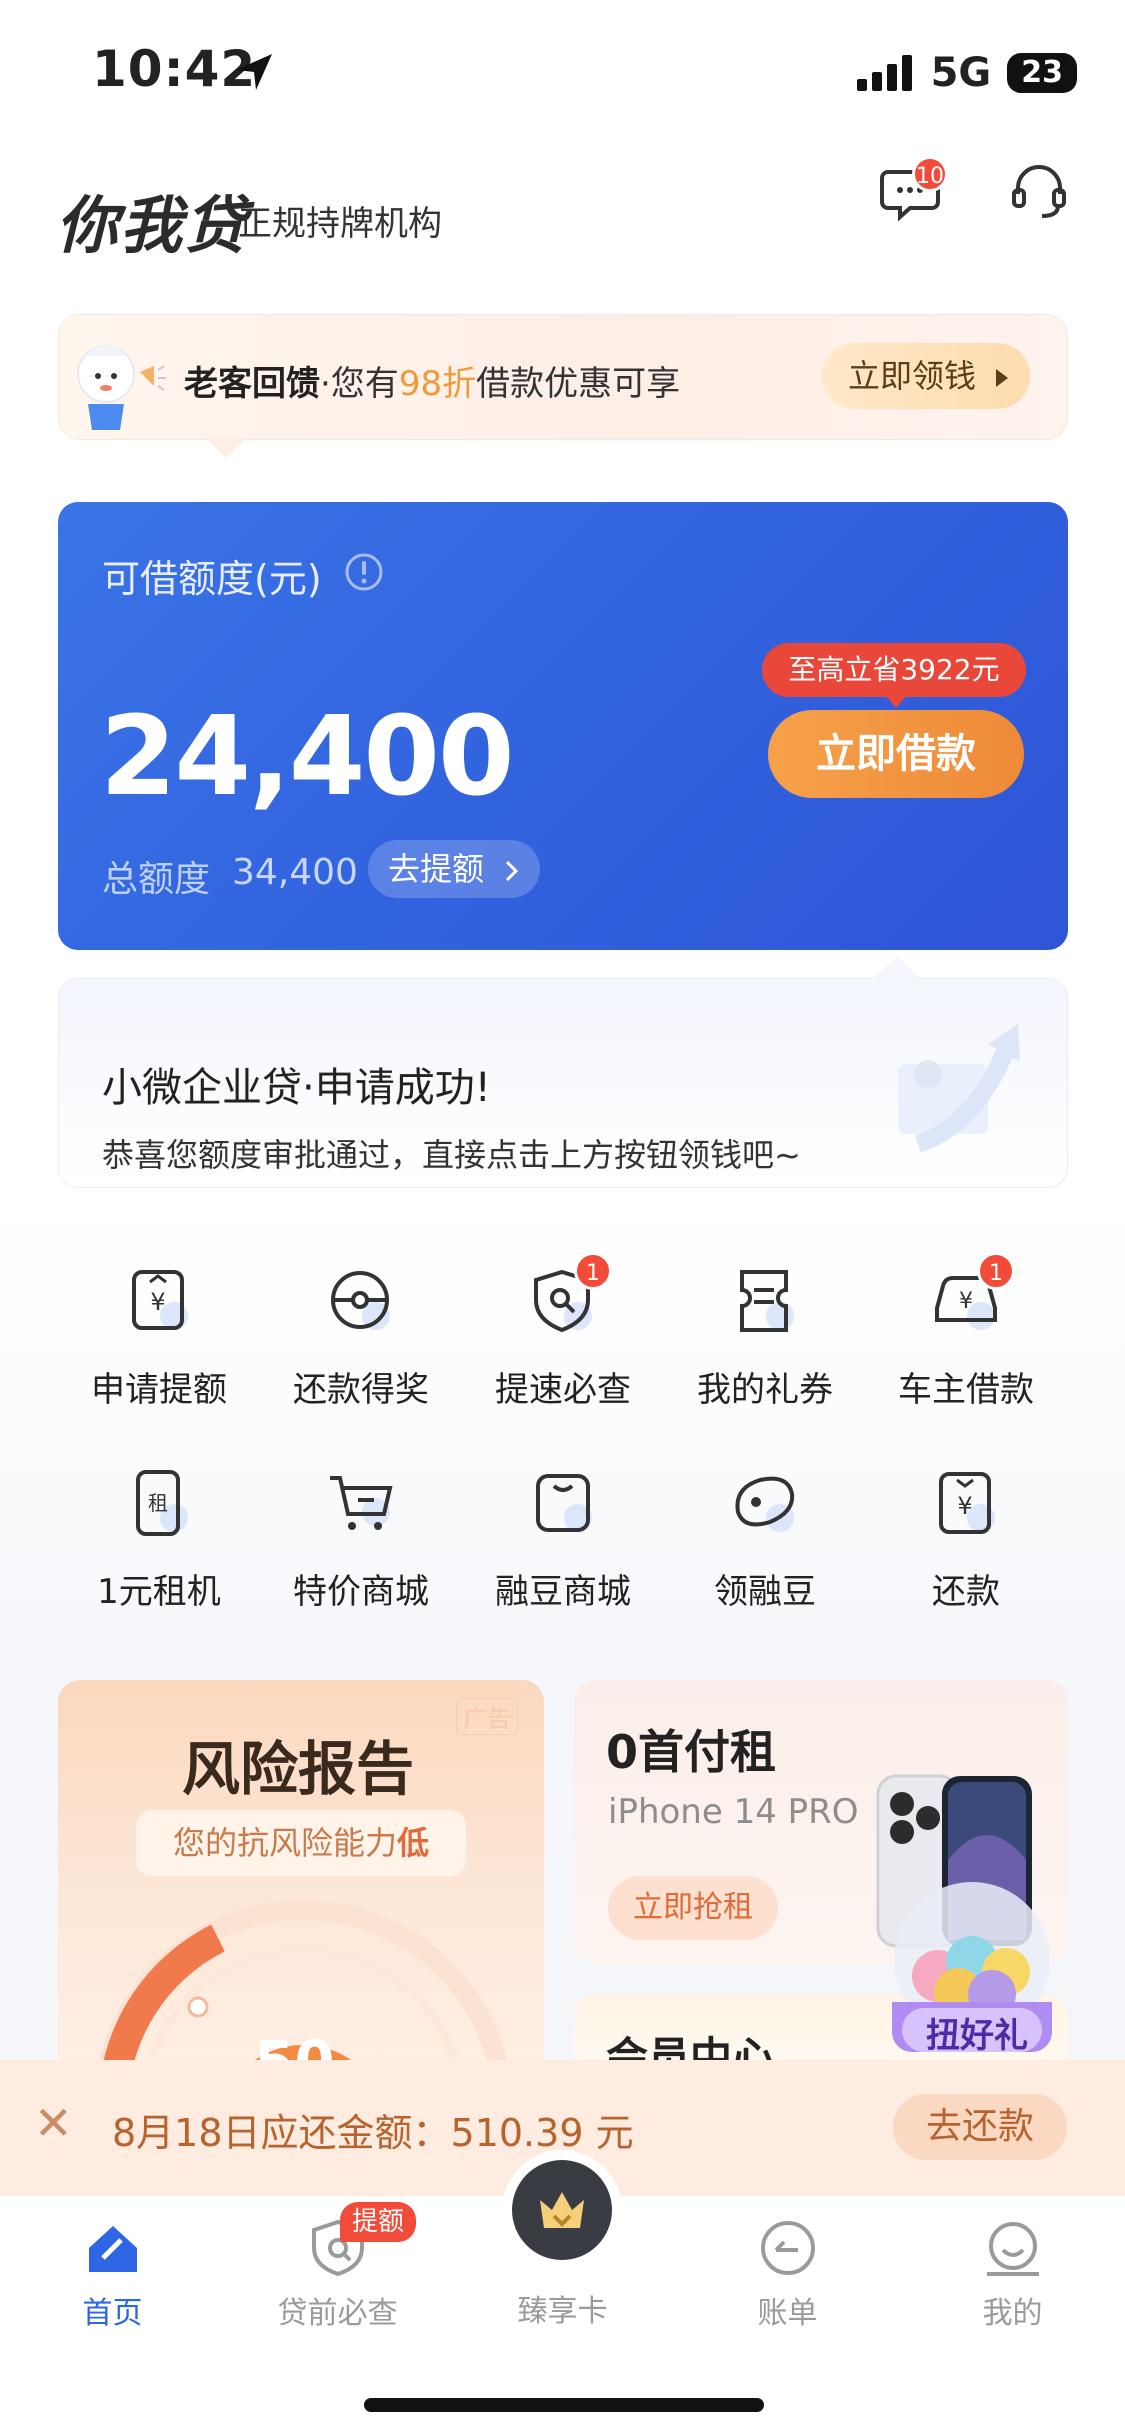 The height and width of the screenshot is (2435, 1125). I want to click on repay-amount-text: 8月18日应还金额：510.39 元, so click(373, 2133).